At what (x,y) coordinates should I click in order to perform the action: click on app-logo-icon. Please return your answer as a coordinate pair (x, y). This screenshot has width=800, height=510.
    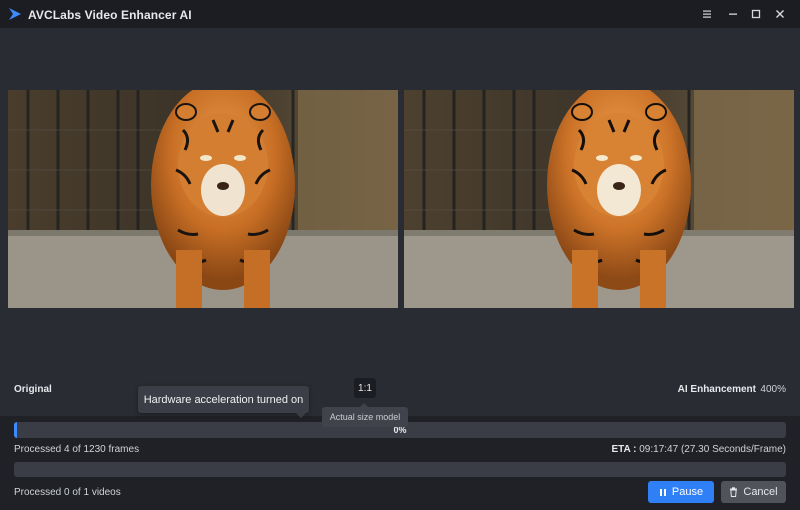
    Looking at the image, I should click on (15, 14).